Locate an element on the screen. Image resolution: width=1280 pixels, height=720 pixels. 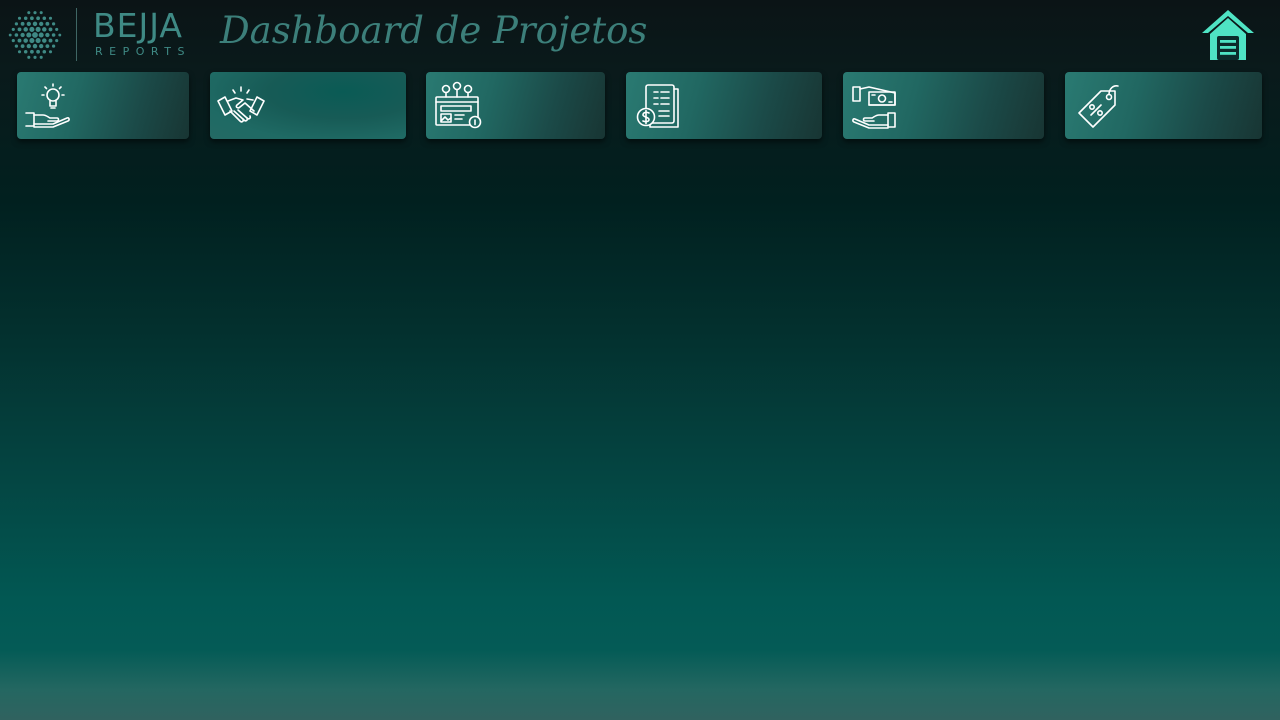
logo-divider is located at coordinates (76, 34).